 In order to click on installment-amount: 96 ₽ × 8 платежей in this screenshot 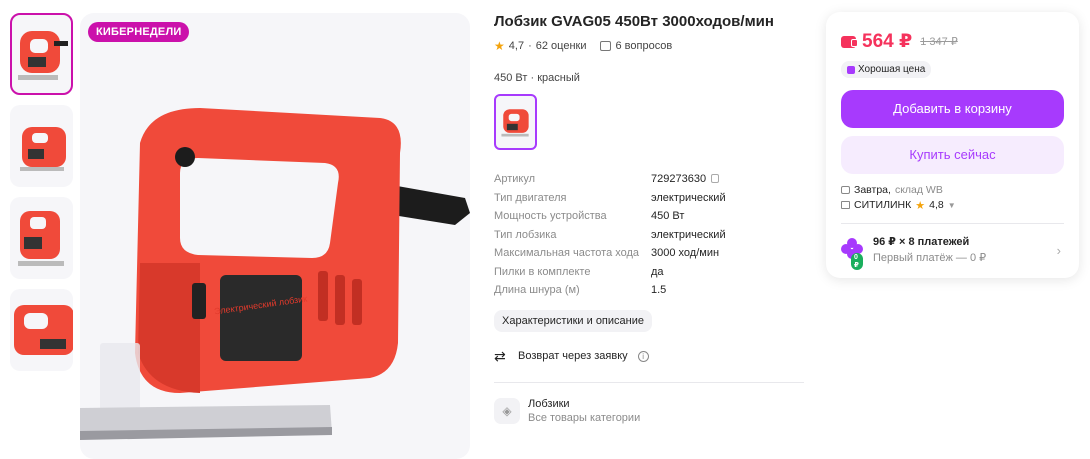, I will do `click(921, 241)`.